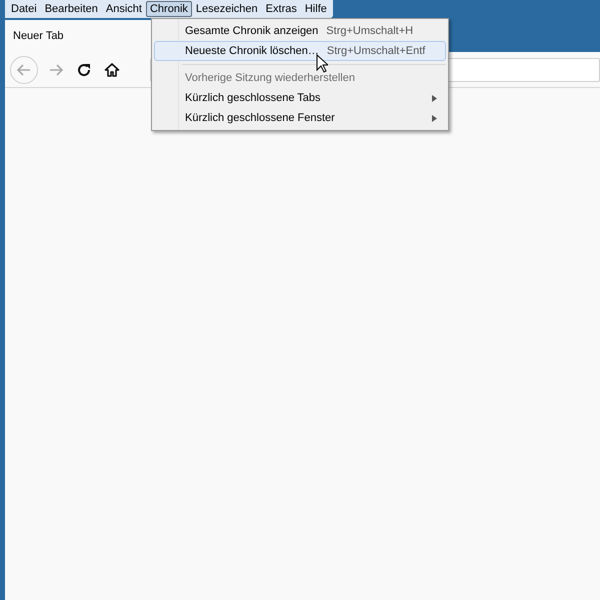  Describe the element at coordinates (370, 31) in the screenshot. I see `shortcut-label: Strg+Umschalt+H` at that location.